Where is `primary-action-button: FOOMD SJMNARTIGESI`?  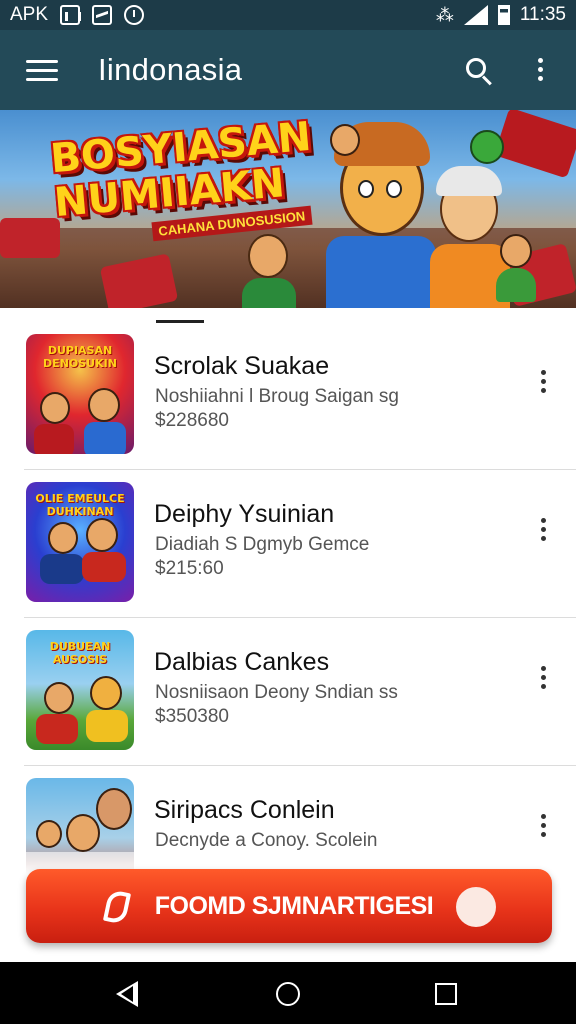
primary-action-button: FOOMD SJMNARTIGESI is located at coordinates (289, 906).